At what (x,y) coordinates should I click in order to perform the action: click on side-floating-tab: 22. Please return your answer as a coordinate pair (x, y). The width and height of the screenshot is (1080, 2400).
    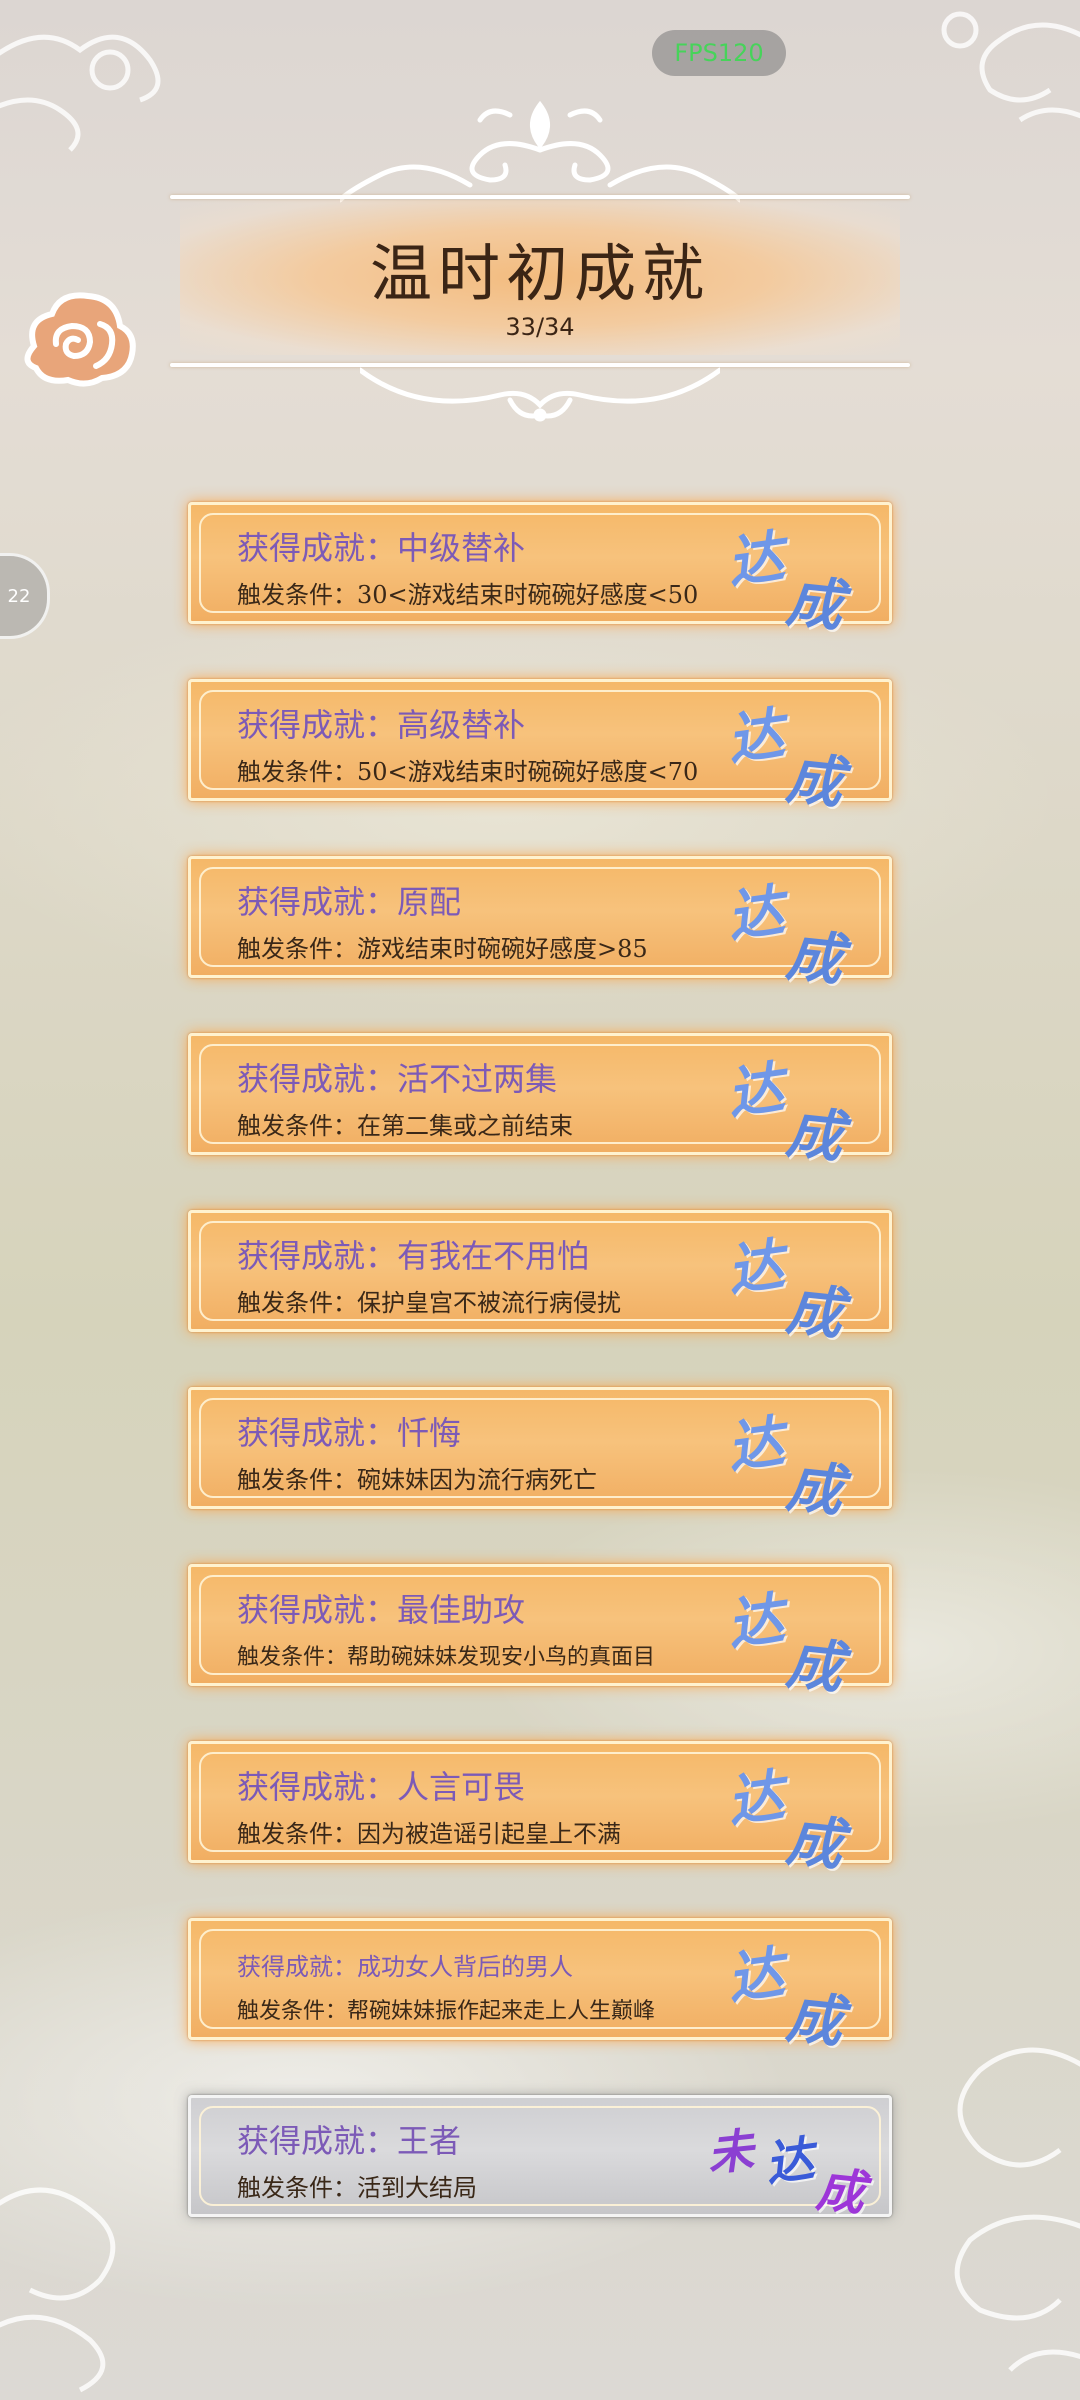
    Looking at the image, I should click on (25, 596).